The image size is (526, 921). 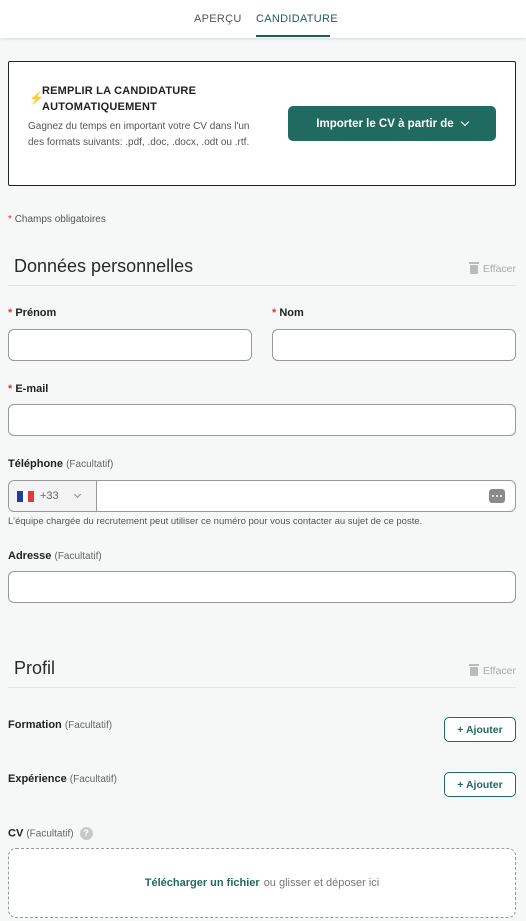 I want to click on import-cv-label: Importer le CV à partir de, so click(x=385, y=123).